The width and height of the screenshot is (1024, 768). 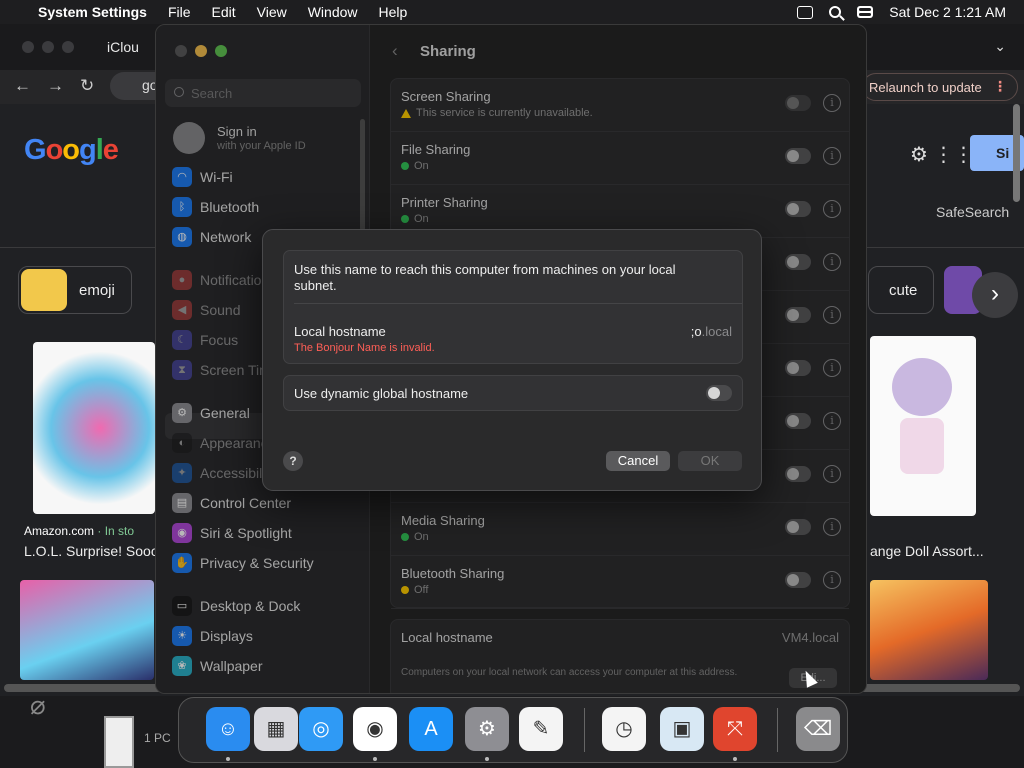 I want to click on preview-icon: ▣, so click(x=682, y=729).